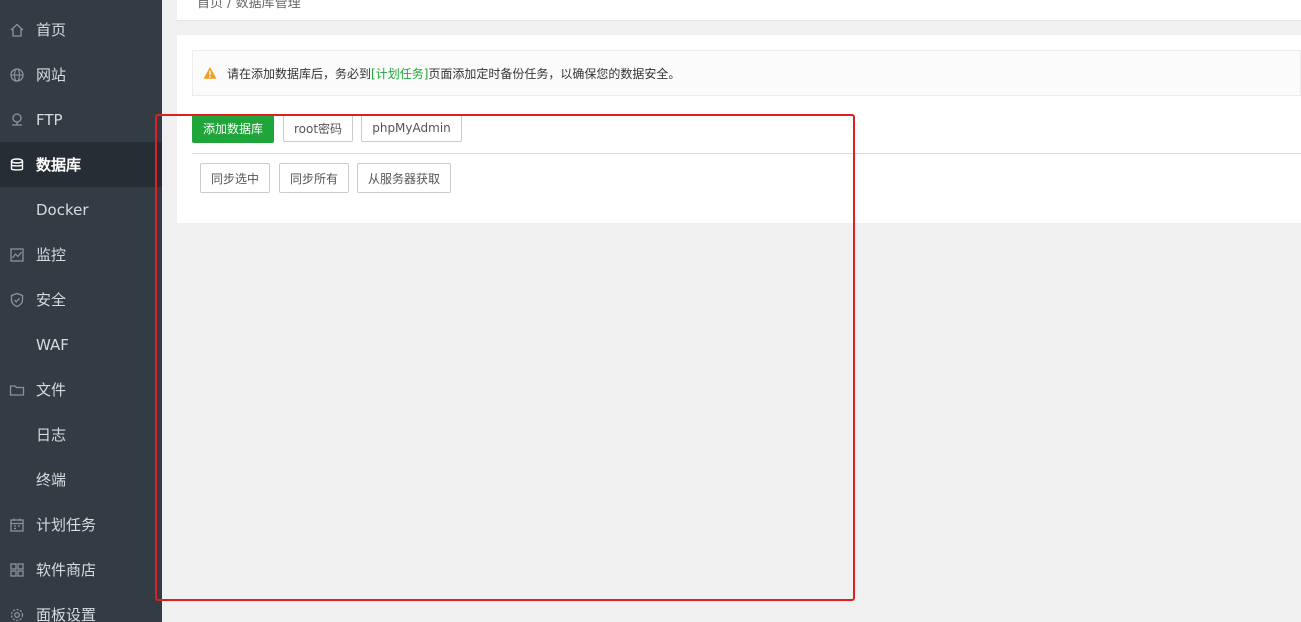  What do you see at coordinates (66, 570) in the screenshot?
I see `sidebar-item-label: 软件商店` at bounding box center [66, 570].